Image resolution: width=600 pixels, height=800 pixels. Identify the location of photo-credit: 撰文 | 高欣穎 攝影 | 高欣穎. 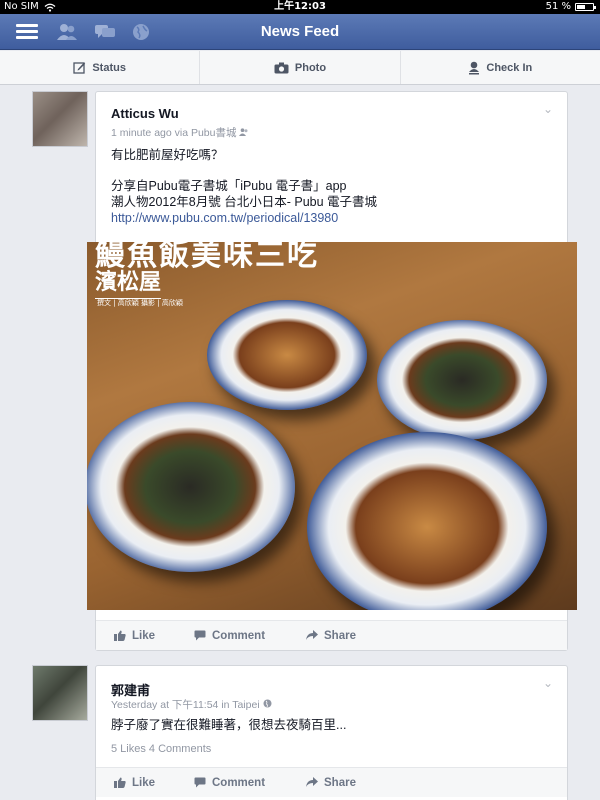
(140, 303).